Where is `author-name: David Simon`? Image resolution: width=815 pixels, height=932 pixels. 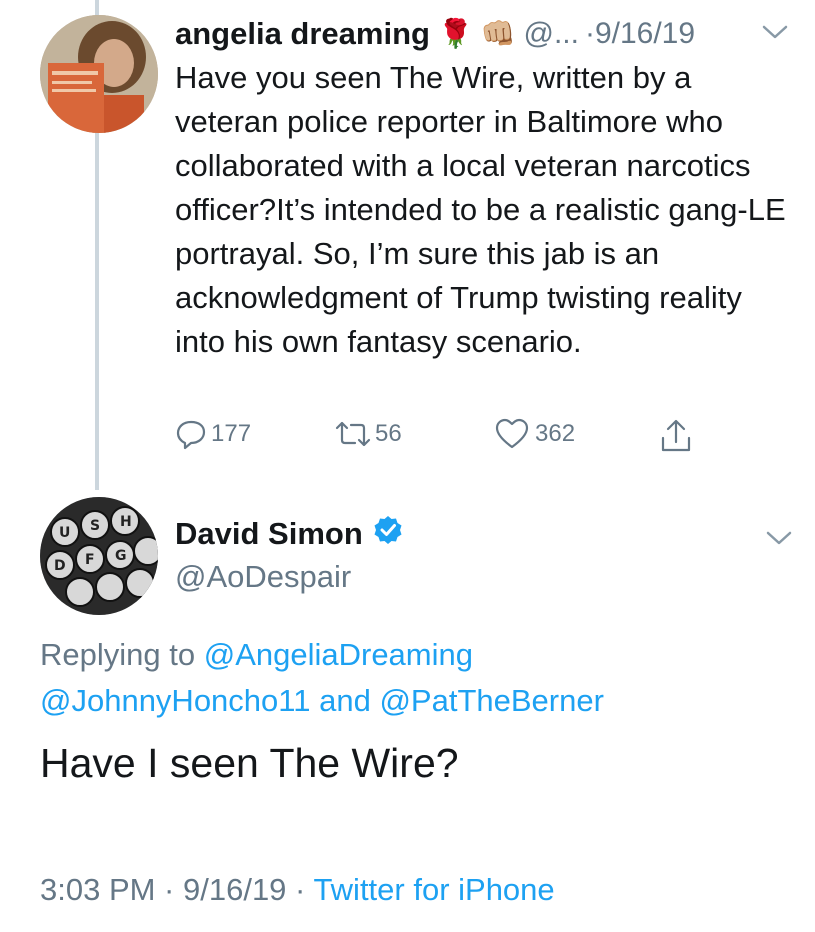 author-name: David Simon is located at coordinates (269, 534).